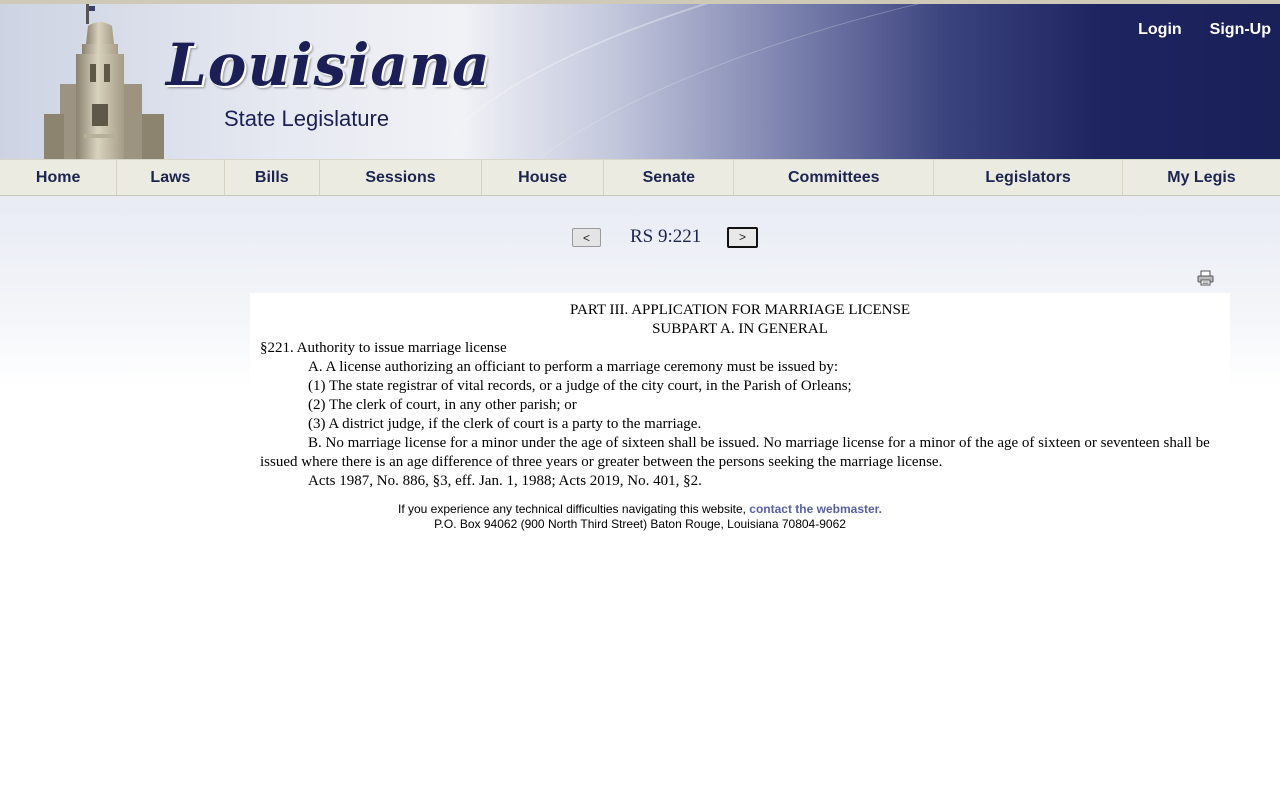  I want to click on previous-law-button: <, so click(586, 237).